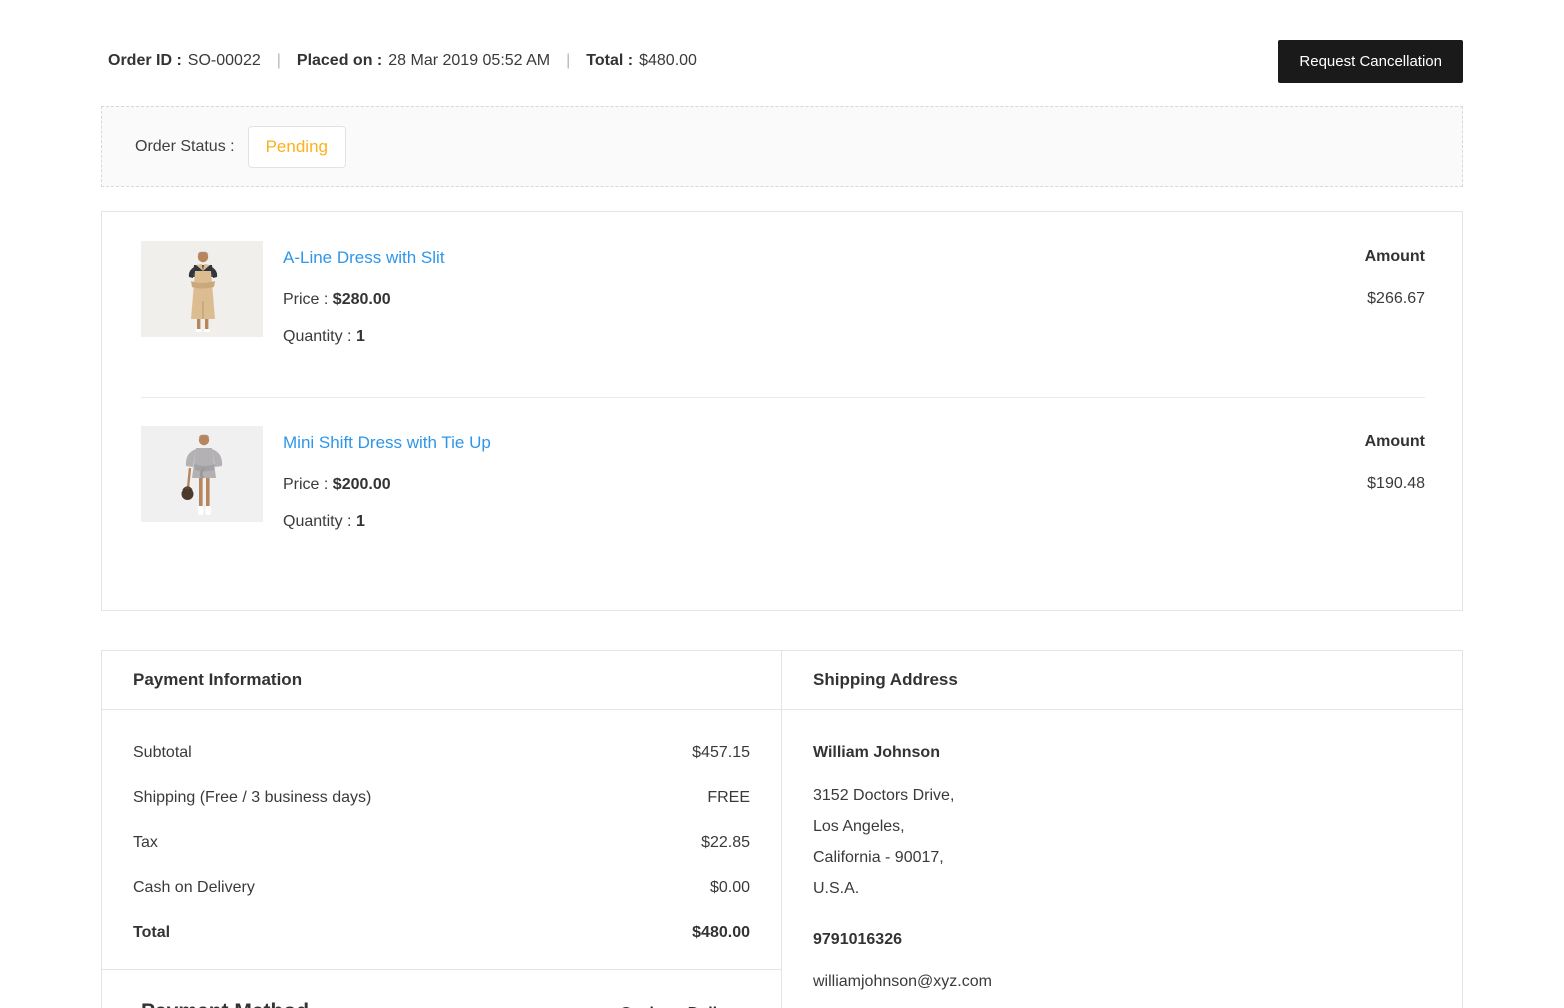  I want to click on payment-row-label: Subtotal, so click(162, 752).